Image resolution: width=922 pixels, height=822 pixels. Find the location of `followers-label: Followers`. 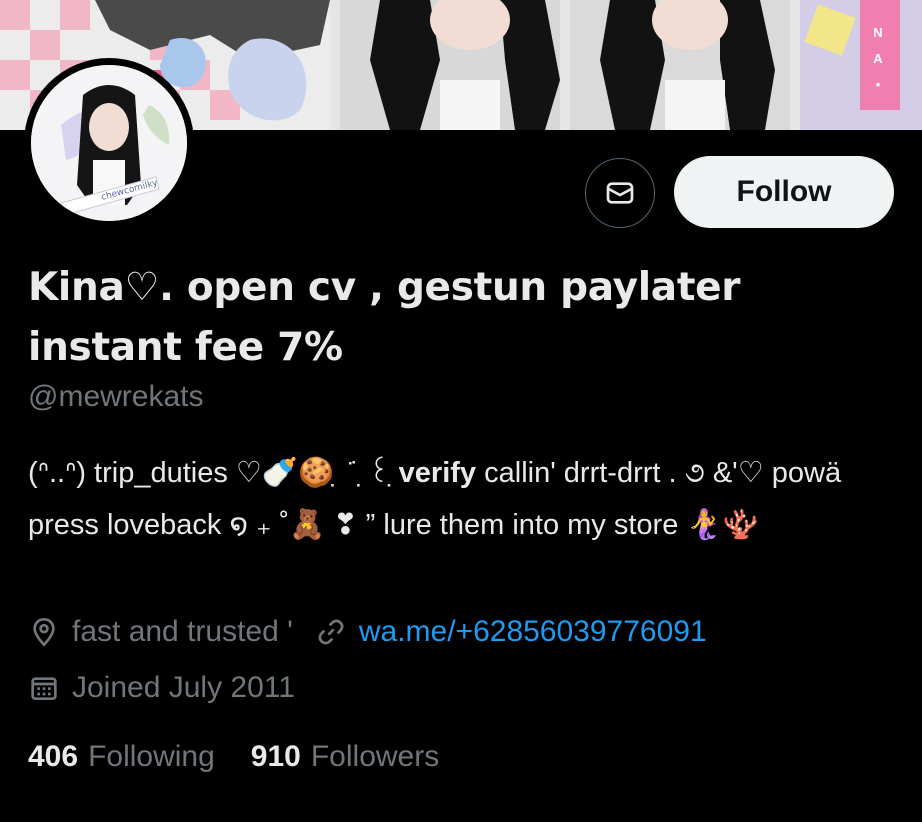

followers-label: Followers is located at coordinates (375, 756).